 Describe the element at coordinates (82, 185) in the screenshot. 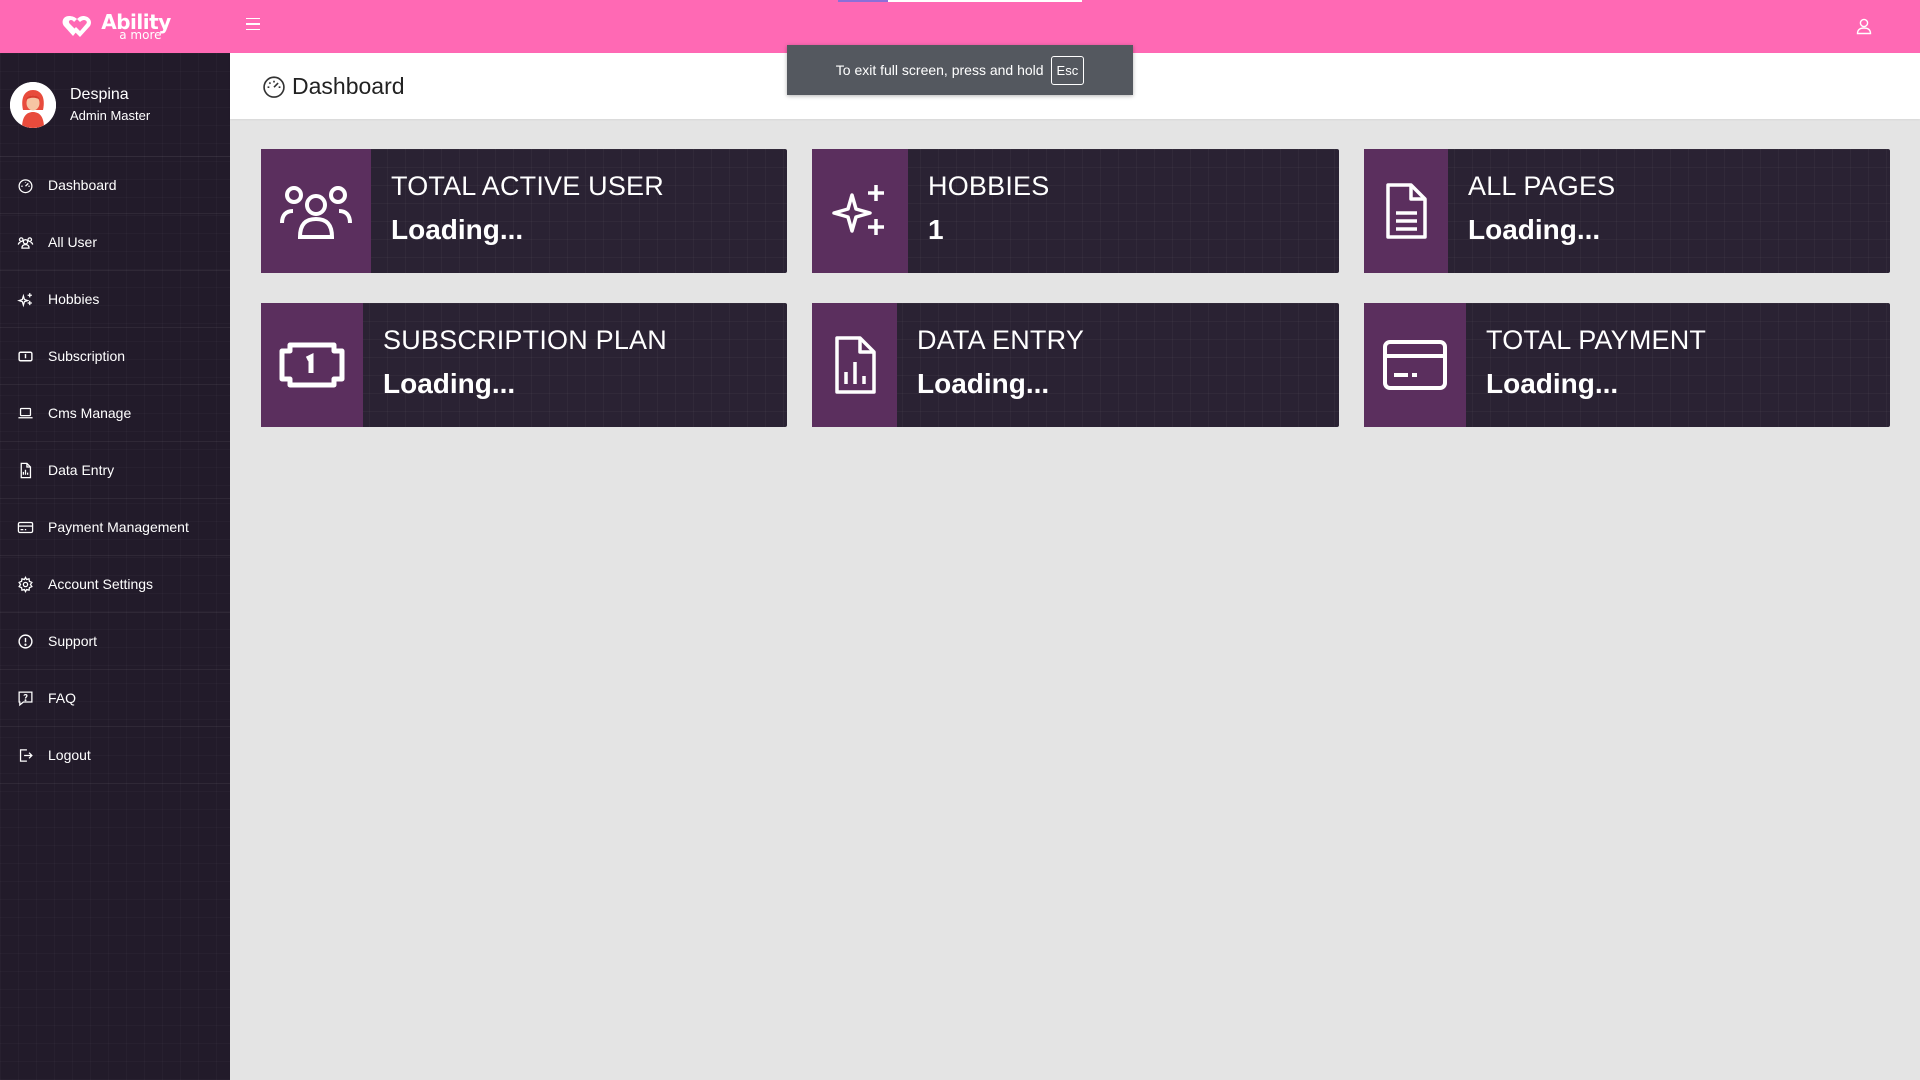

I see `sidebar-item-label: Dashboard` at that location.